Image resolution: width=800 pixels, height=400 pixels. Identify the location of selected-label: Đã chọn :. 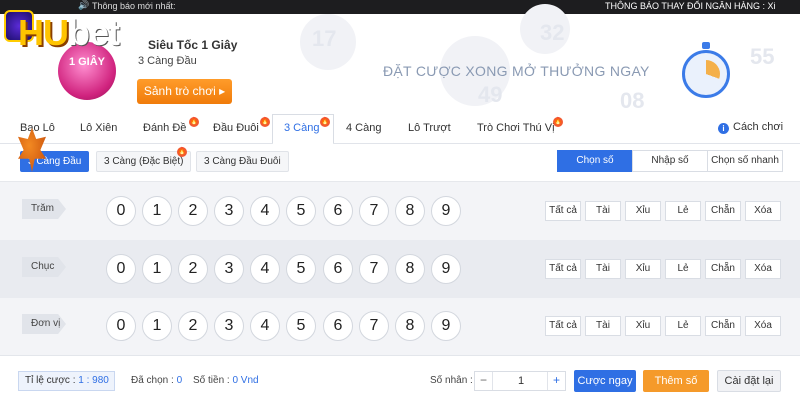
(154, 380).